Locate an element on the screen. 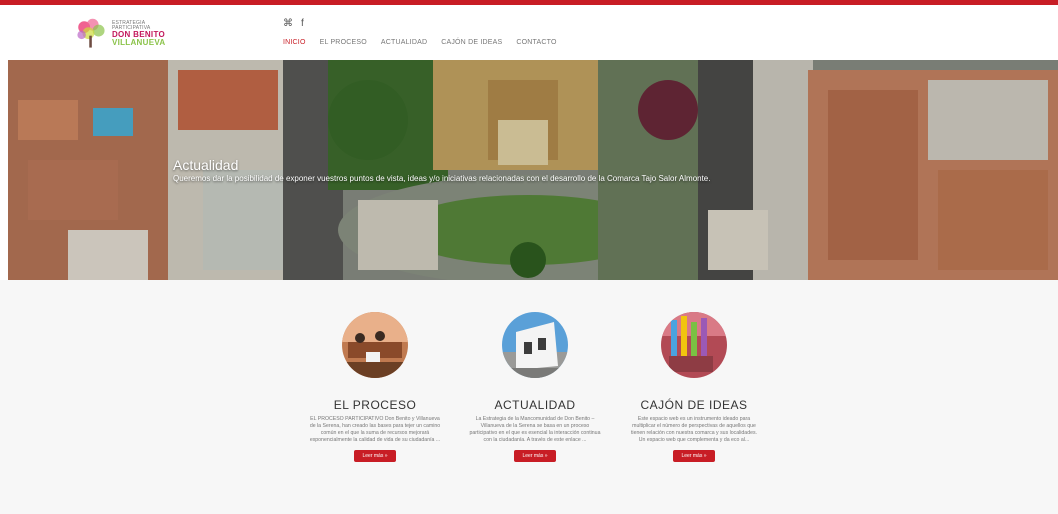  hero-title: Actualidad is located at coordinates (206, 165).